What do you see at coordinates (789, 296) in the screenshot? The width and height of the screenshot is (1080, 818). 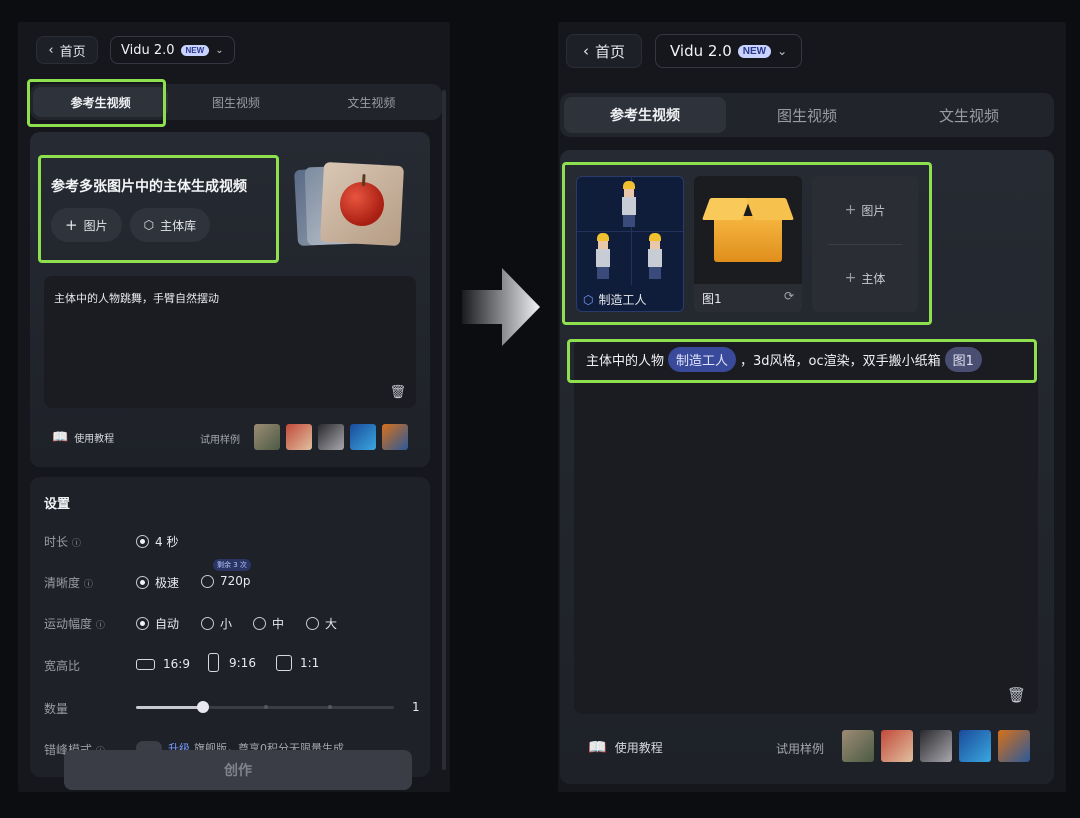 I see `swap-icon: ⟳` at bounding box center [789, 296].